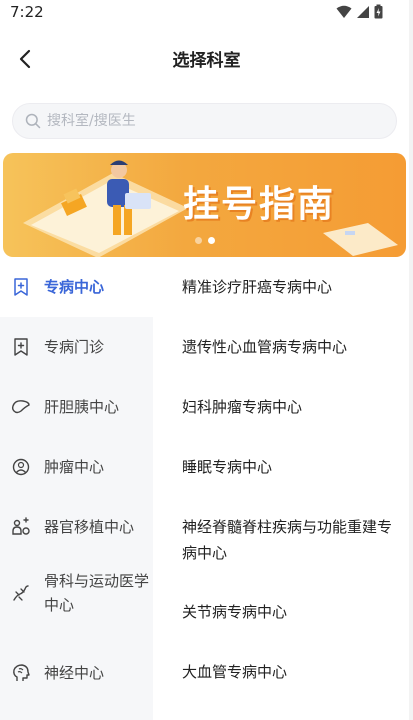  I want to click on sidebar-item-neurology: 神经中心, so click(76, 673).